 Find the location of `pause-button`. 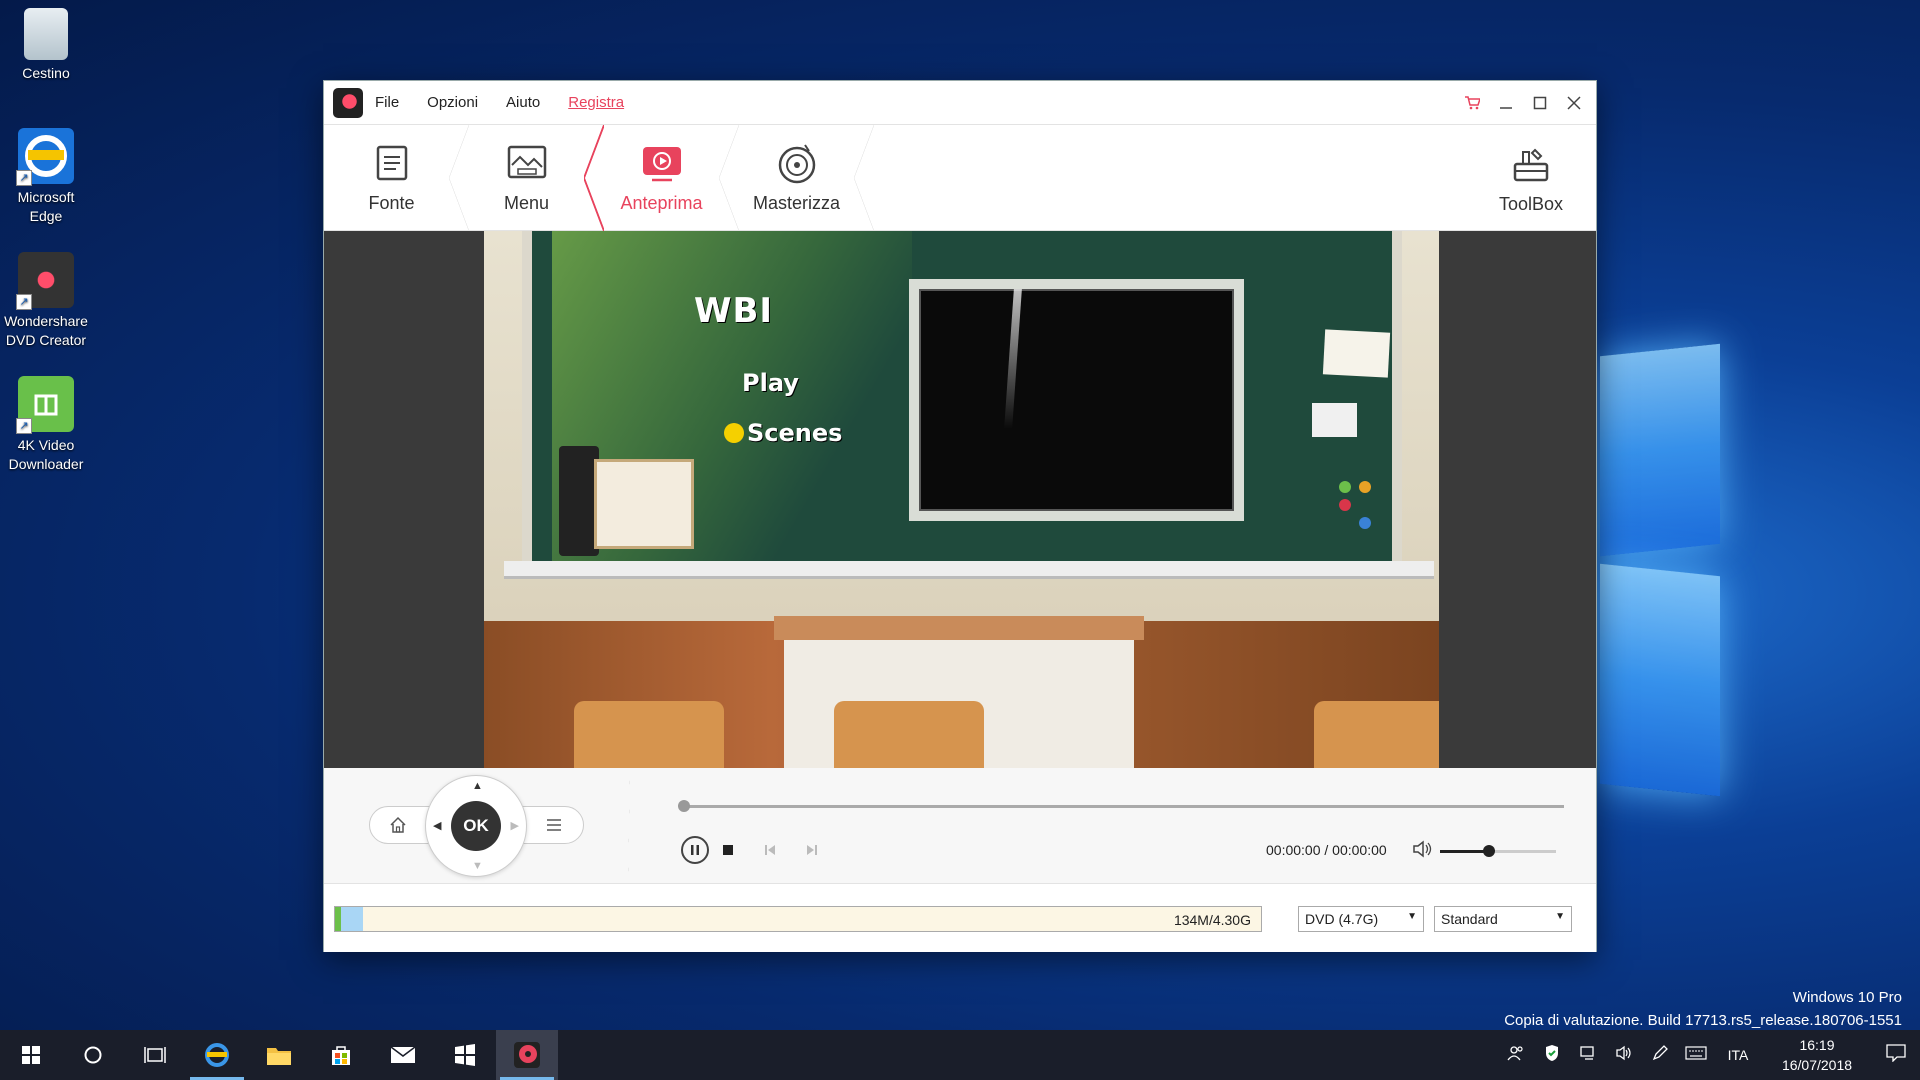

pause-button is located at coordinates (695, 850).